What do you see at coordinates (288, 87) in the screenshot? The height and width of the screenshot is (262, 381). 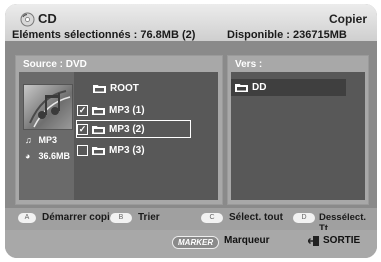 I see `destination-item-dd: DD` at bounding box center [288, 87].